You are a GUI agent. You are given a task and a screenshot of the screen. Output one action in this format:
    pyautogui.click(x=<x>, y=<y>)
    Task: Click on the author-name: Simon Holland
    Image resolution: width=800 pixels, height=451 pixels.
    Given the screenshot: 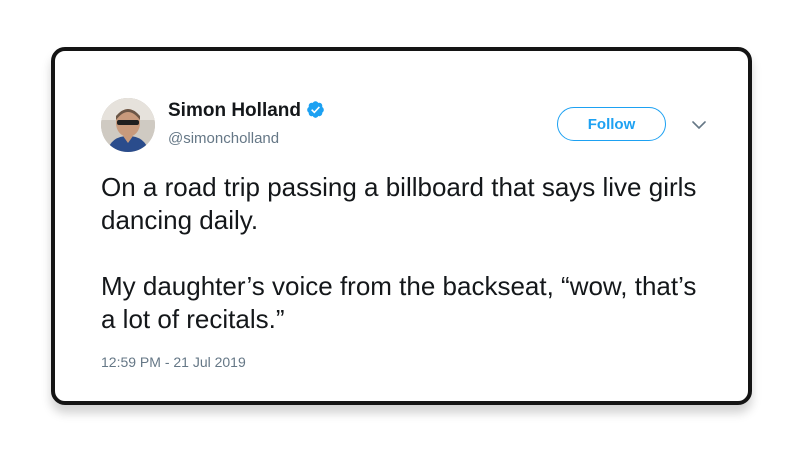 What is the action you would take?
    pyautogui.click(x=246, y=111)
    